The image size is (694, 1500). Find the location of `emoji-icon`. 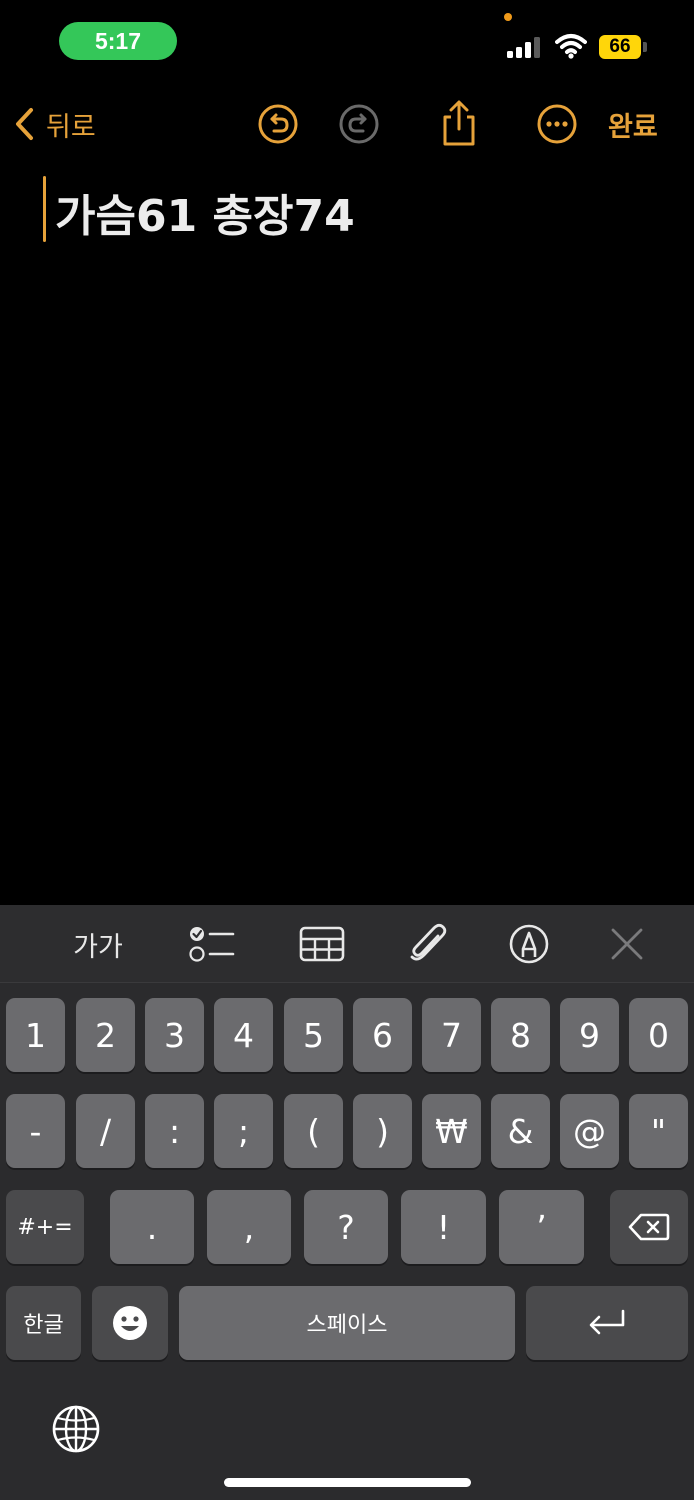

emoji-icon is located at coordinates (130, 1323).